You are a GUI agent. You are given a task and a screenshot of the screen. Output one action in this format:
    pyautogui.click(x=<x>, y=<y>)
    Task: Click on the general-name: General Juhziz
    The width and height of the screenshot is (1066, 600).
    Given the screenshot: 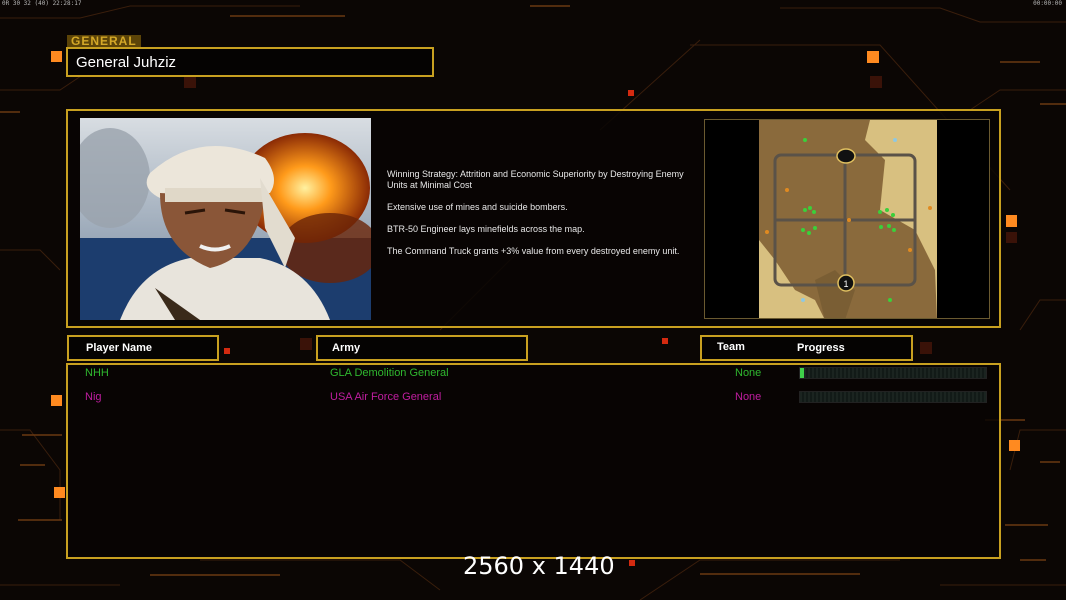 What is the action you would take?
    pyautogui.click(x=126, y=62)
    